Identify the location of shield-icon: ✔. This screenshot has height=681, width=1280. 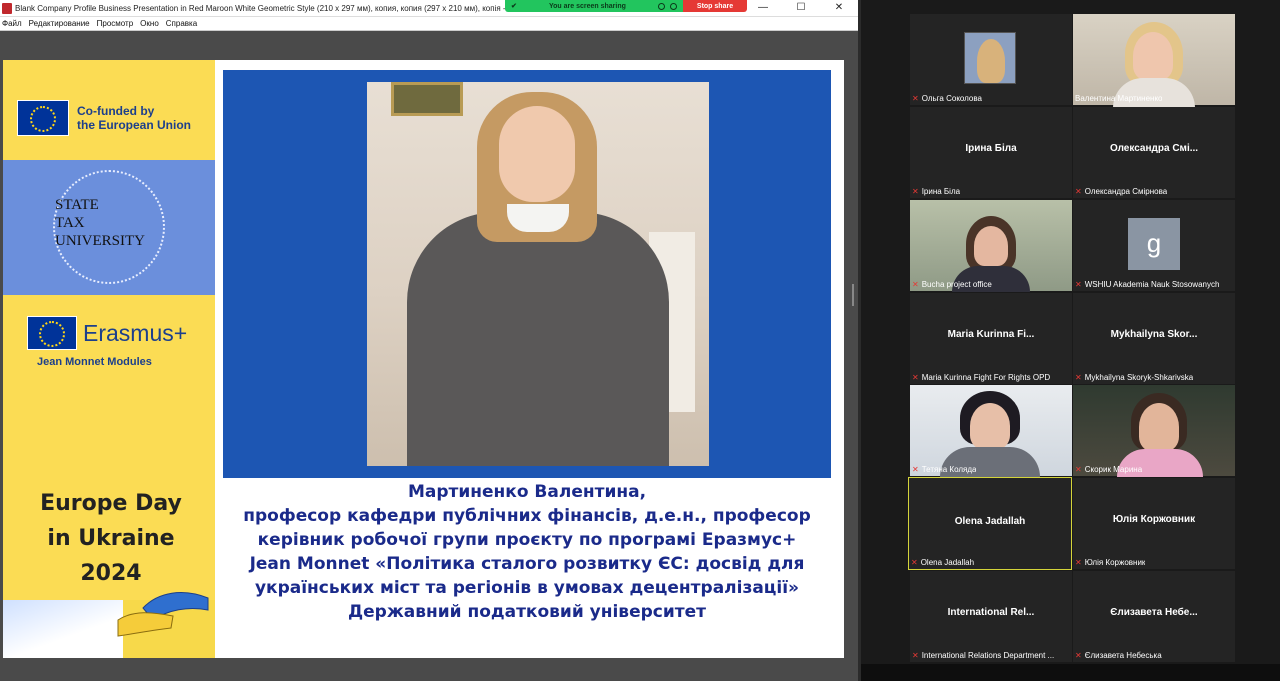
(514, 6).